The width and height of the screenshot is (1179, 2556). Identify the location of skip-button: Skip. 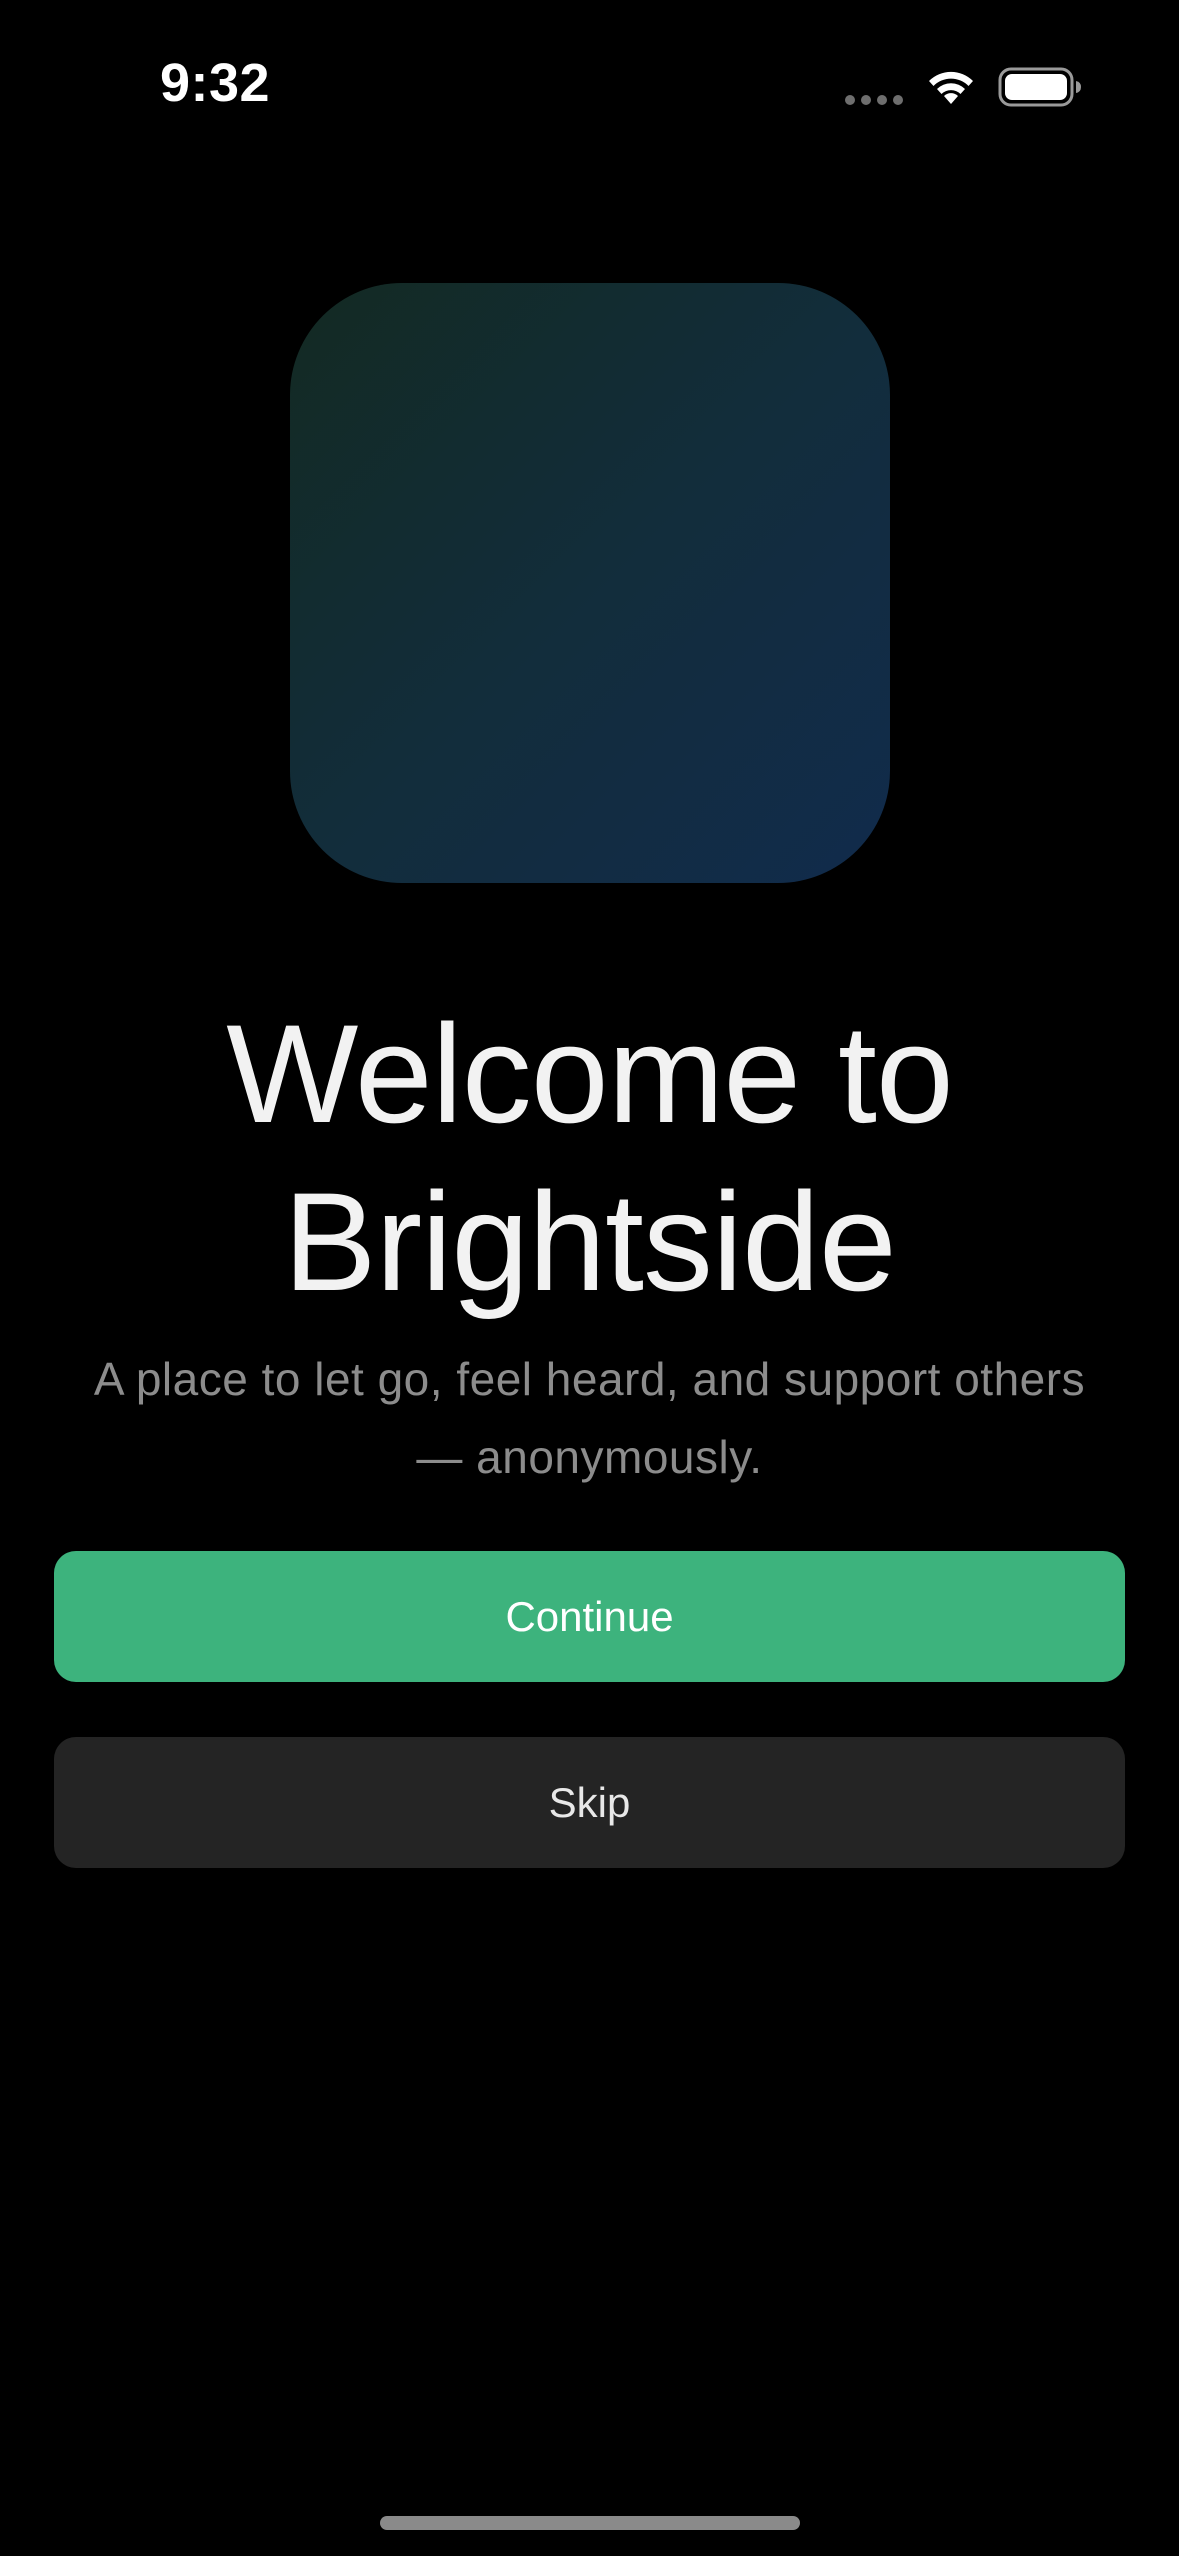
(589, 1802).